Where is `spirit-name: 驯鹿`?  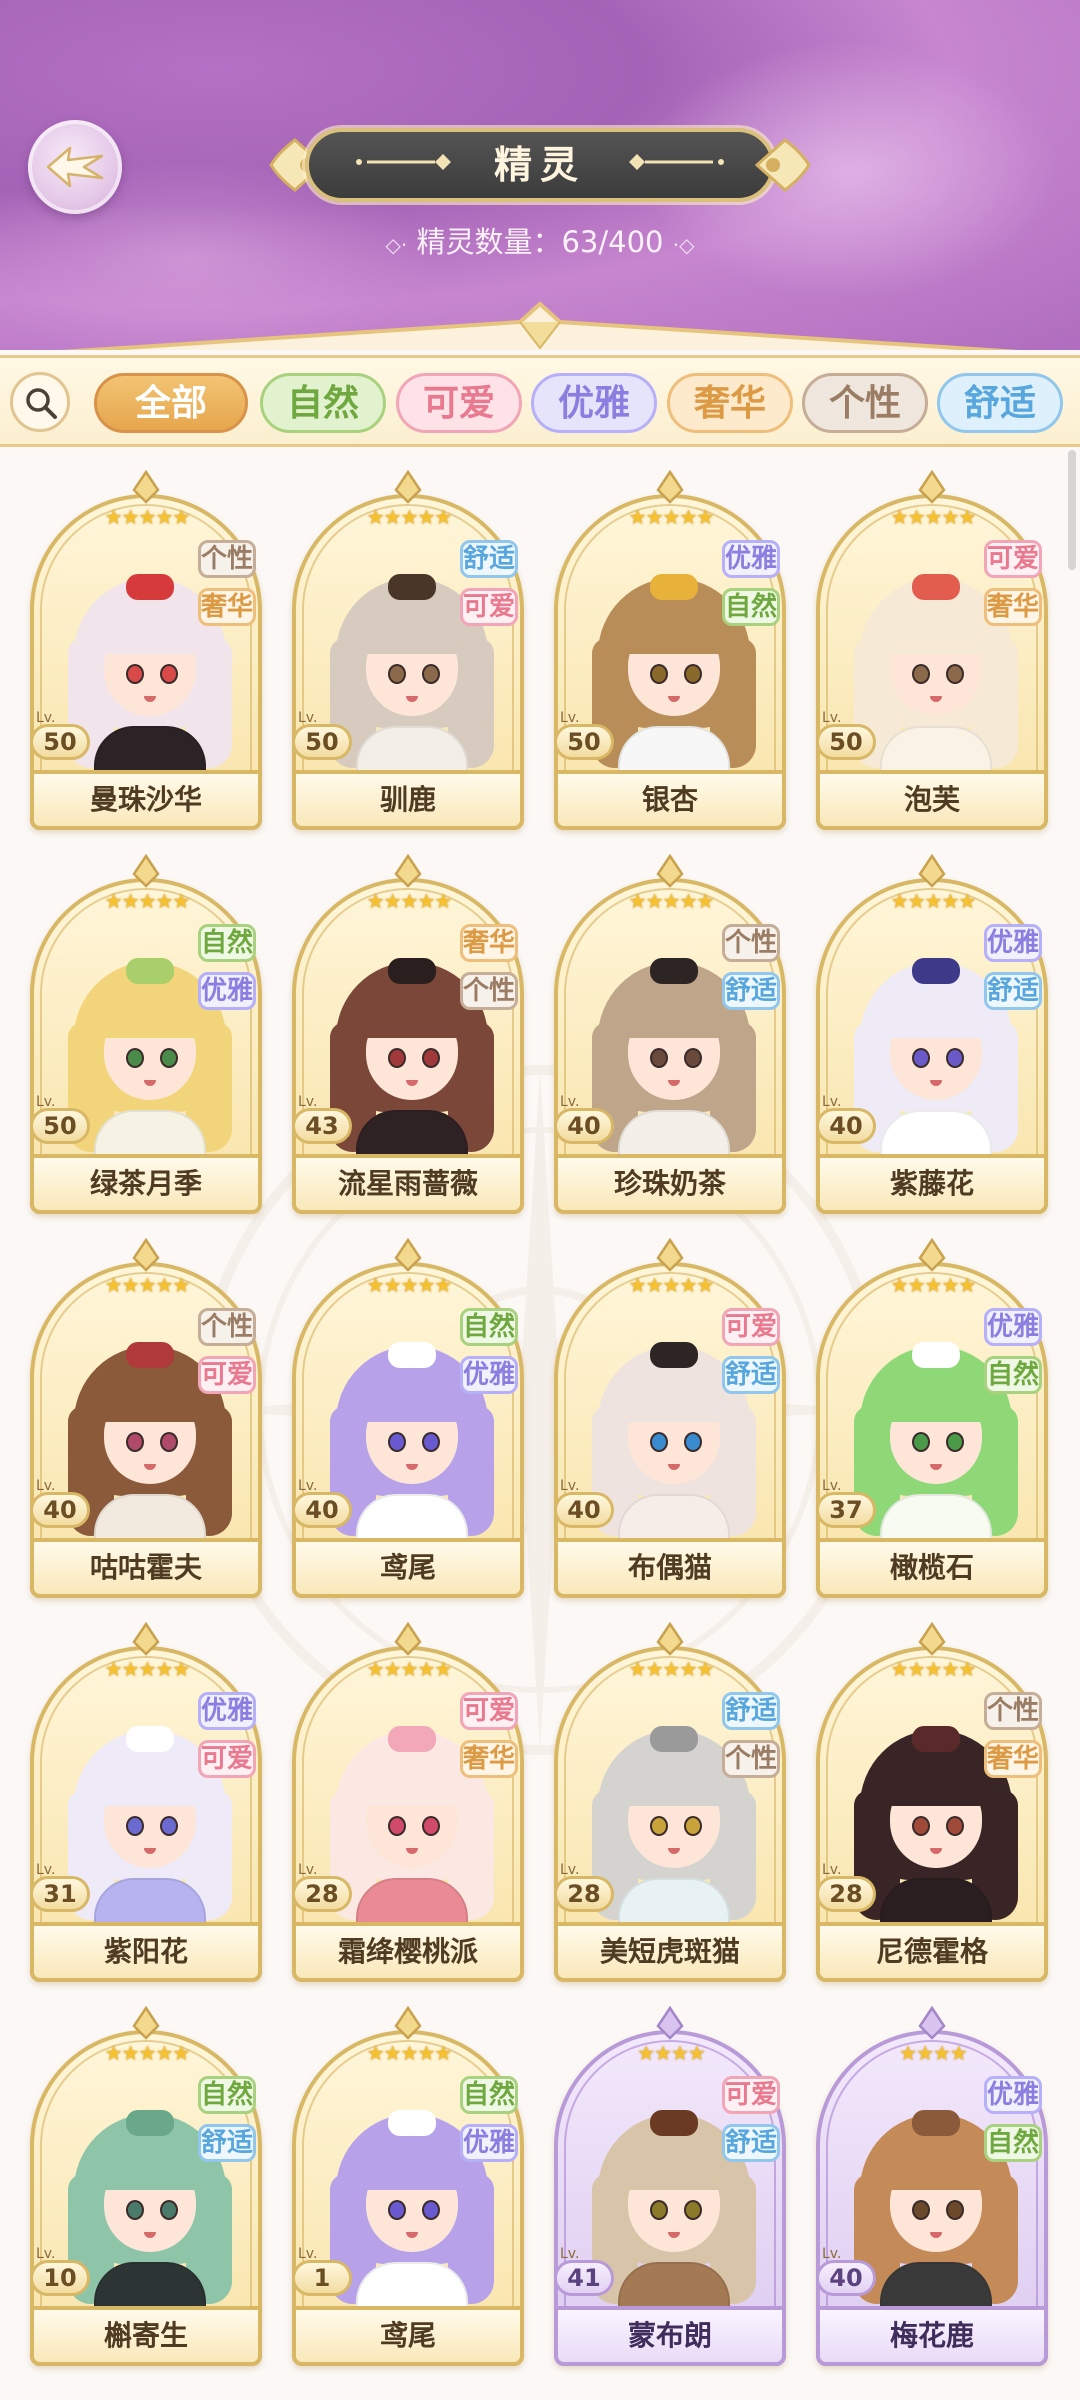 spirit-name: 驯鹿 is located at coordinates (408, 800).